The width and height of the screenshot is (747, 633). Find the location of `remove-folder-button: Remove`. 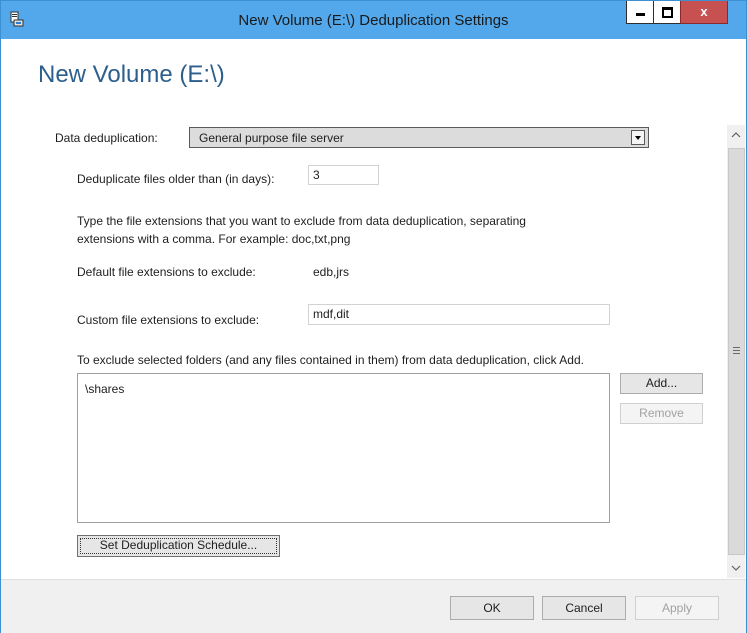

remove-folder-button: Remove is located at coordinates (661, 413).